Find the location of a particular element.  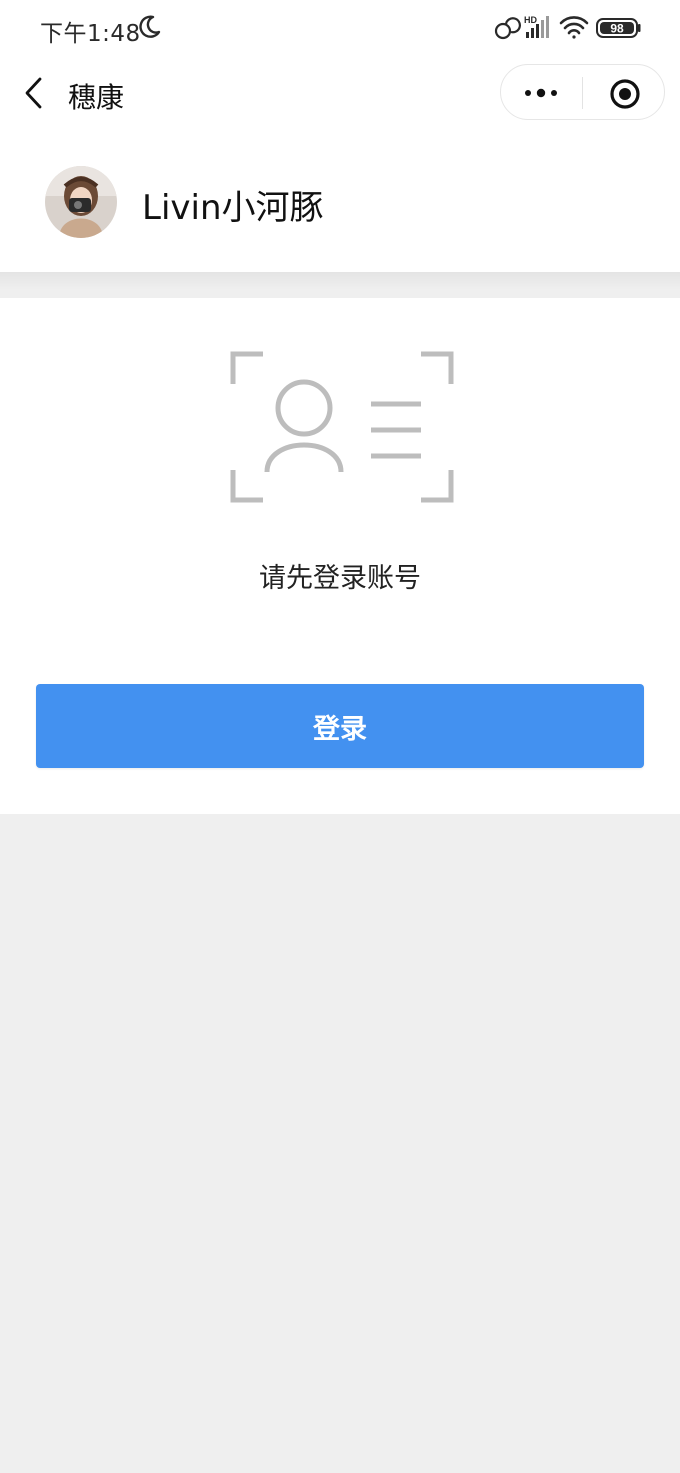

battery-icon: 98 is located at coordinates (618, 28).